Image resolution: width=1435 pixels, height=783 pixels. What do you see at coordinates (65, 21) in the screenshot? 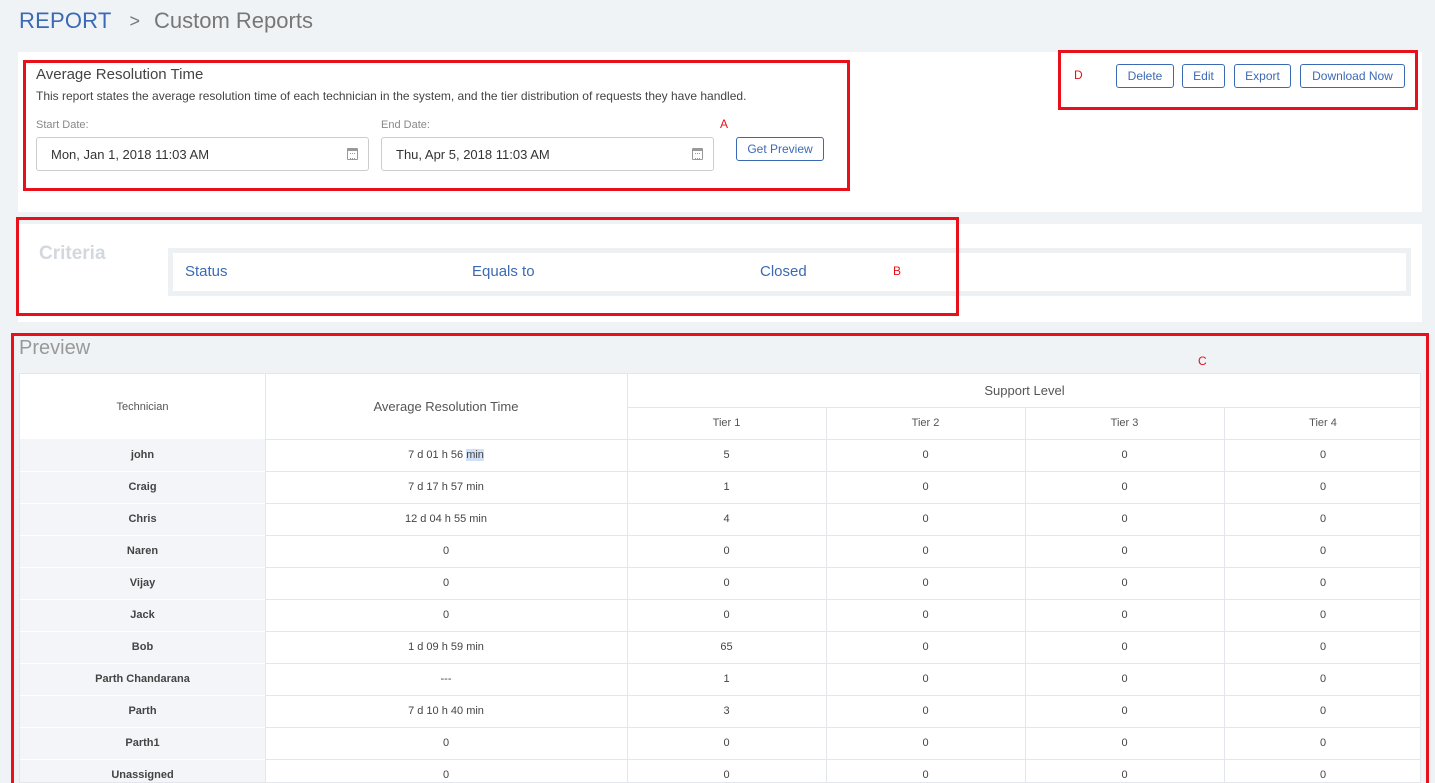
I see `breadcrumb-root-link: REPORT` at bounding box center [65, 21].